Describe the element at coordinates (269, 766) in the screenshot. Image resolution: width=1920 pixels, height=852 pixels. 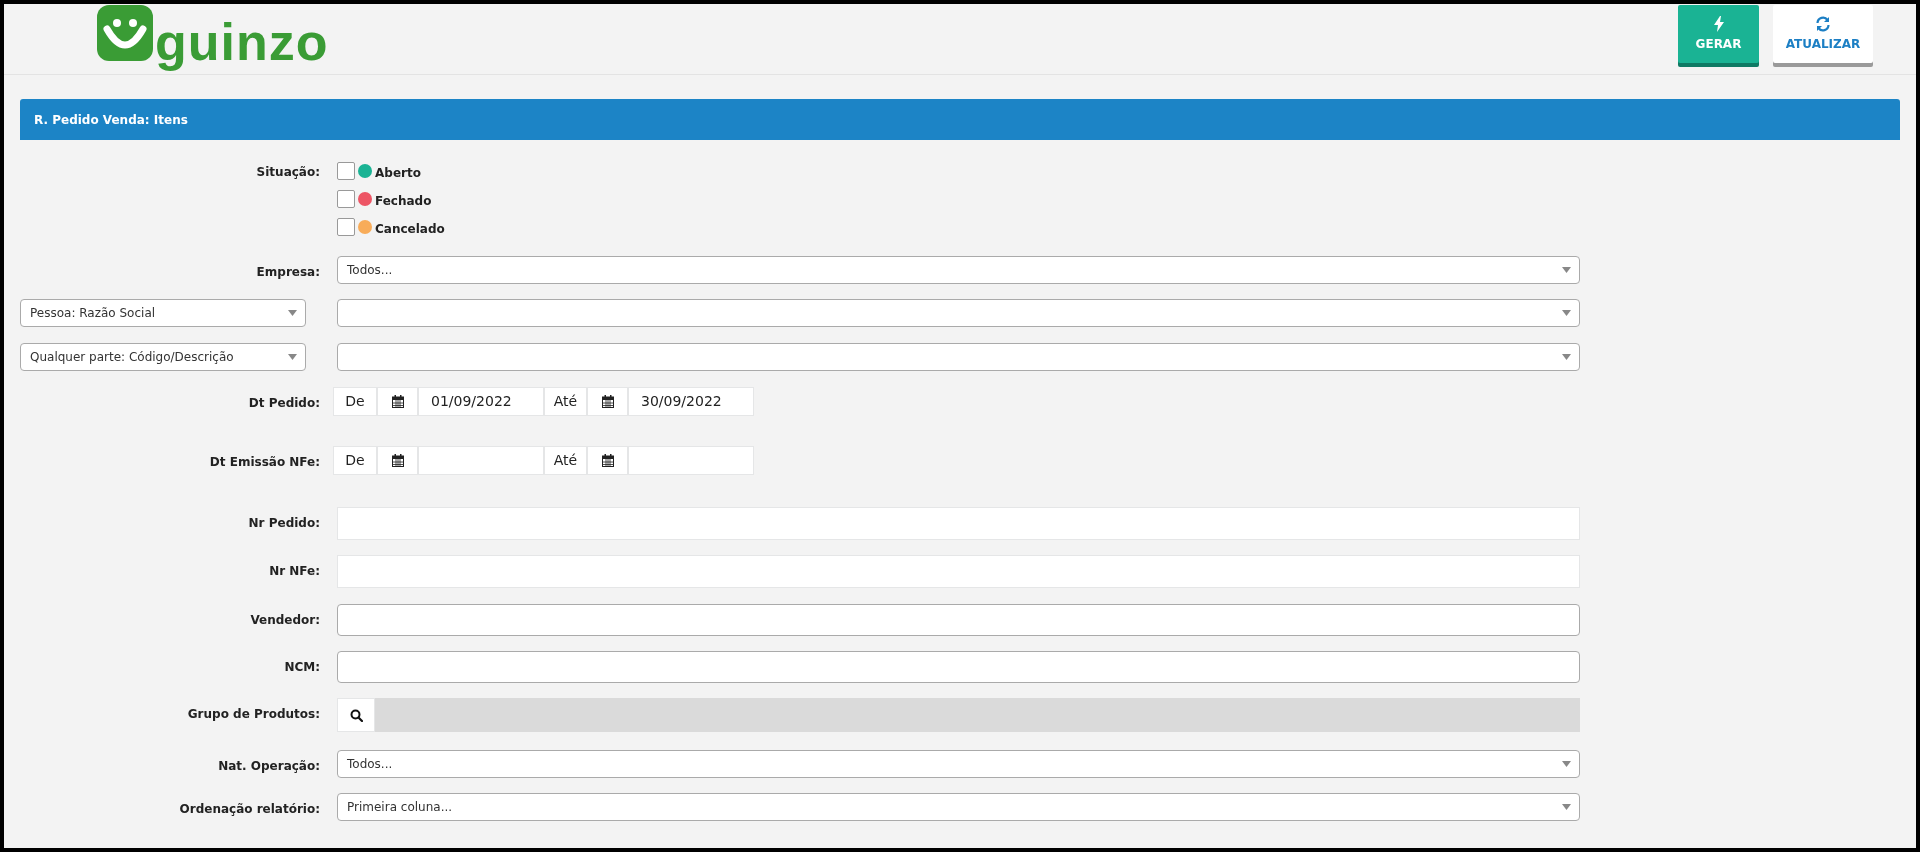
I see `field-label: Nat. Operação:` at that location.